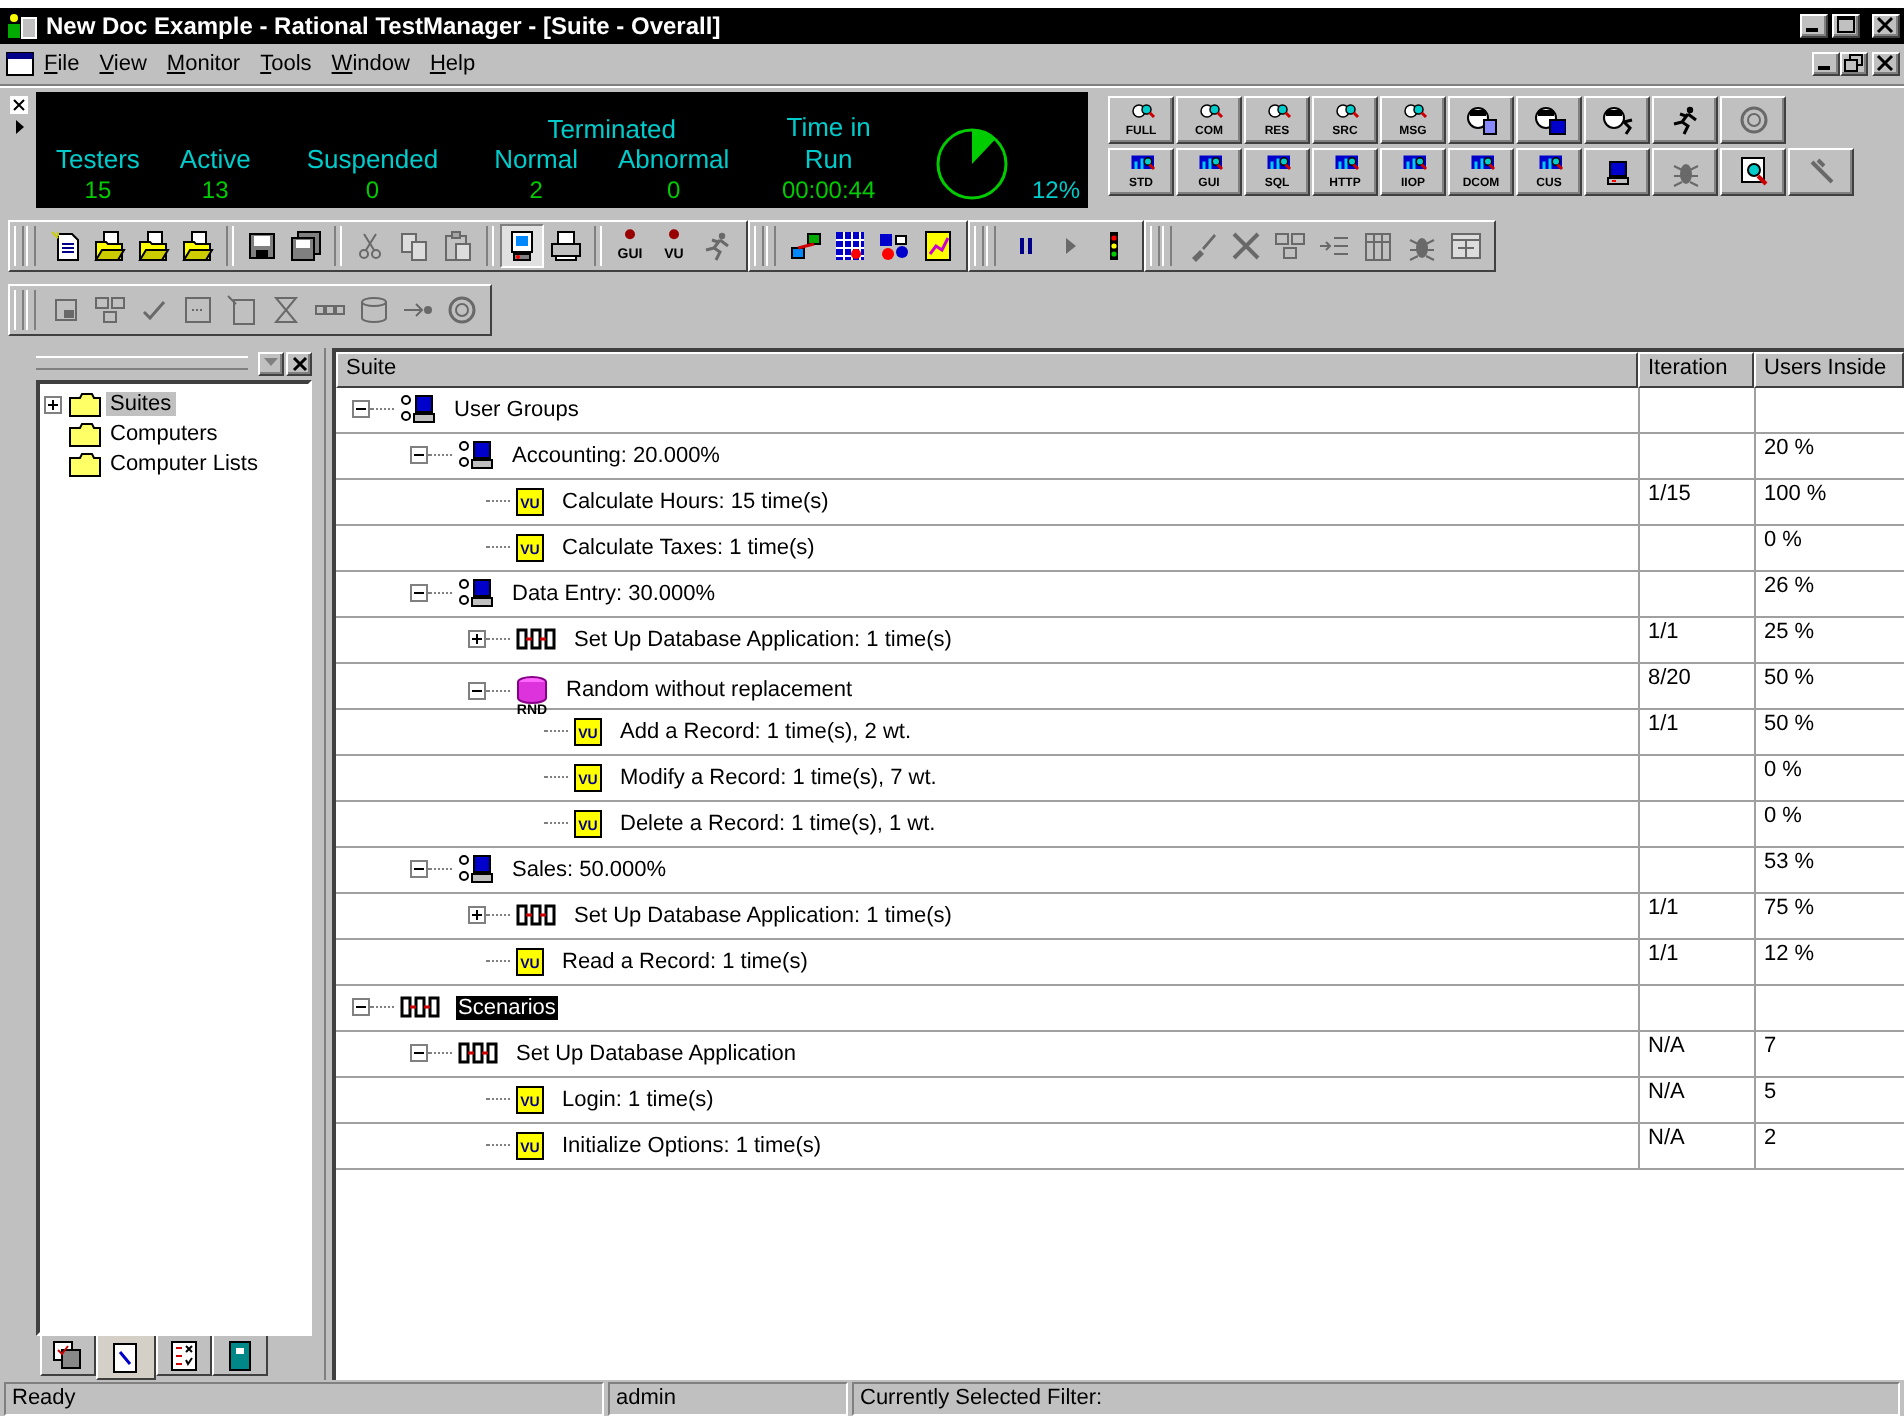 This screenshot has width=1904, height=1416. What do you see at coordinates (522, 245) in the screenshot?
I see `toolbar-button` at bounding box center [522, 245].